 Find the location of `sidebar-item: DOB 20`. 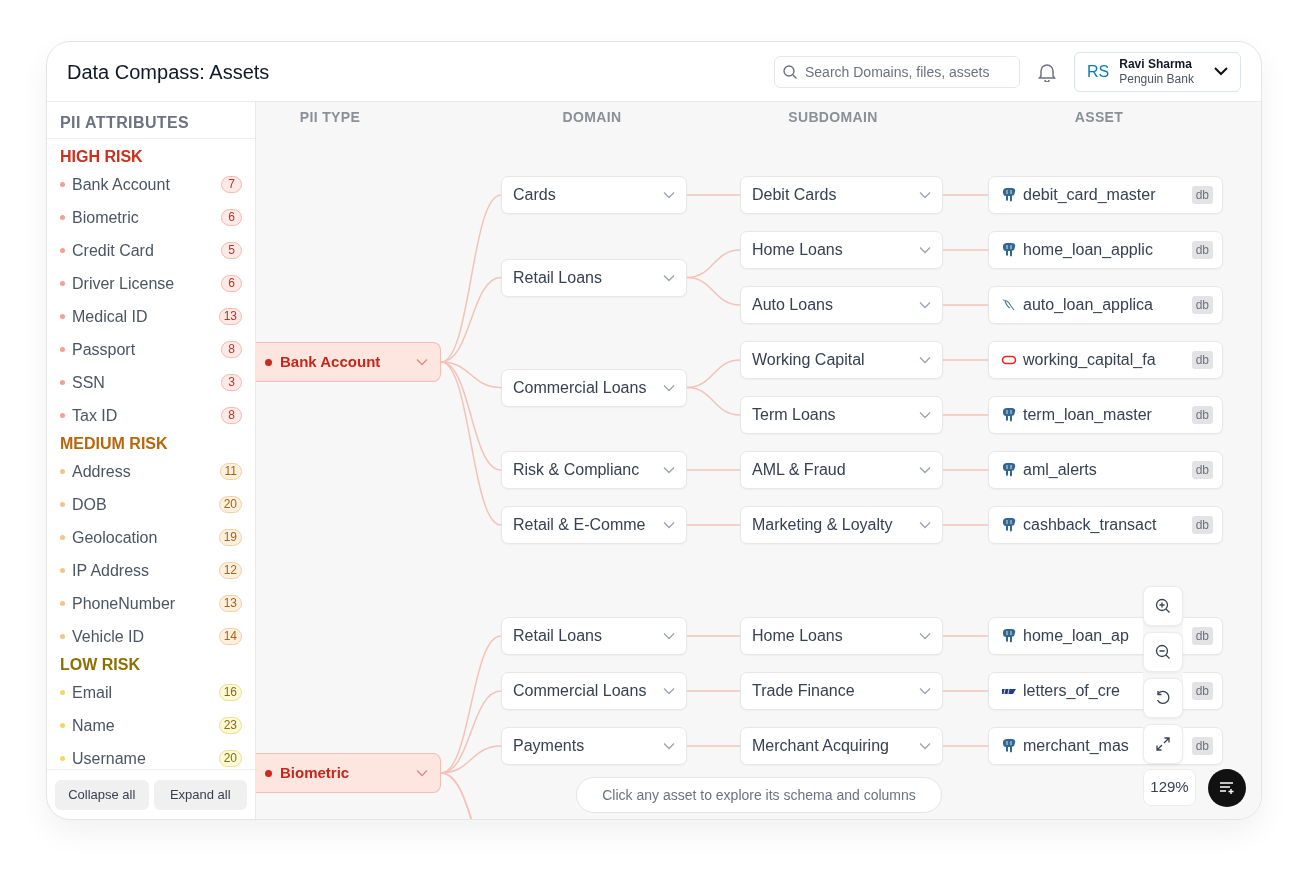

sidebar-item: DOB 20 is located at coordinates (151, 504).